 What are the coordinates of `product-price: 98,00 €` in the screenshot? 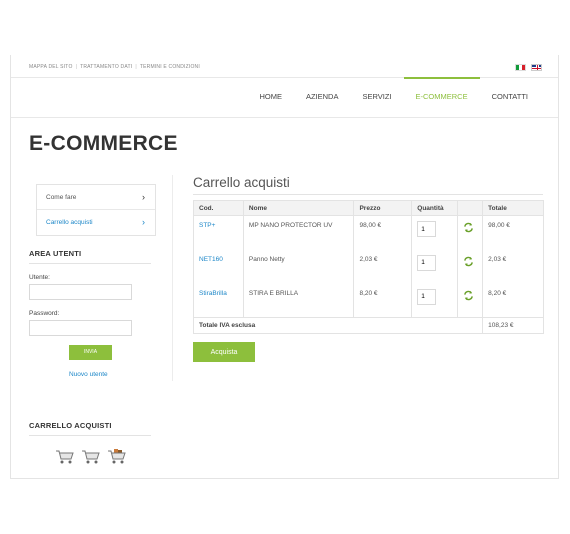 It's located at (383, 232).